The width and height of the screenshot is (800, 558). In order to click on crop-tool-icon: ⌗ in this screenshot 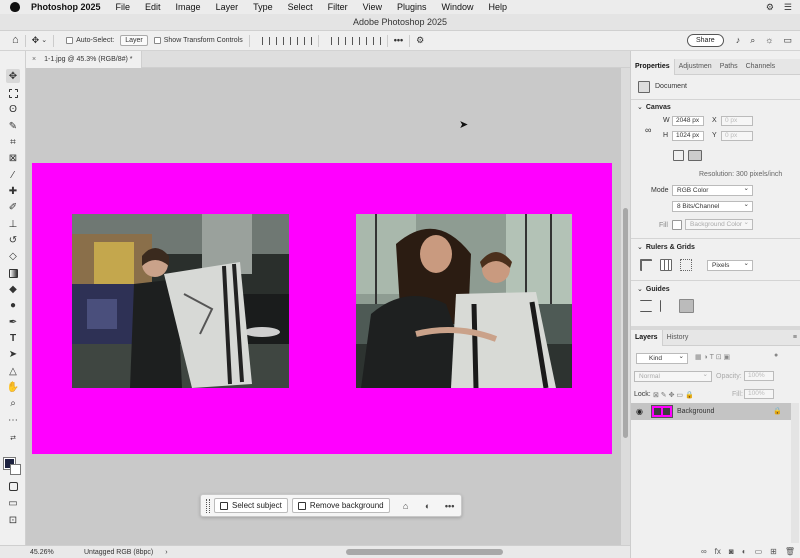, I will do `click(13, 142)`.